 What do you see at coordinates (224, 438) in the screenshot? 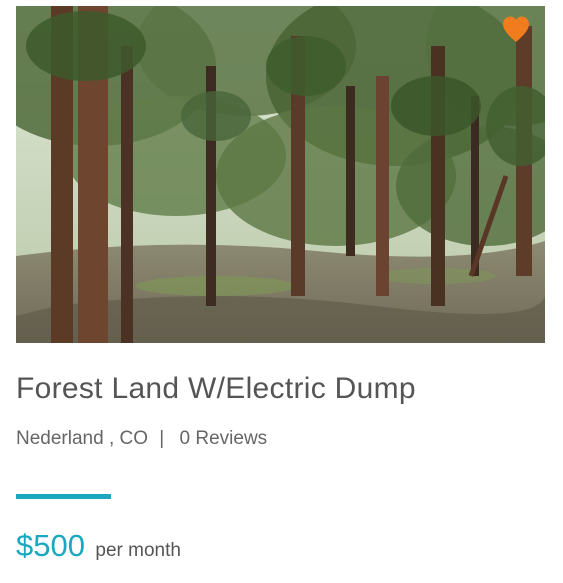
I see `reviews-link: 0 Reviews` at bounding box center [224, 438].